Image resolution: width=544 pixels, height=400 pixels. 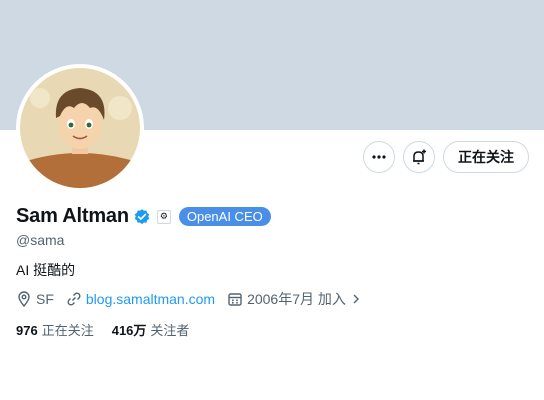 I want to click on notify-button, so click(x=419, y=157).